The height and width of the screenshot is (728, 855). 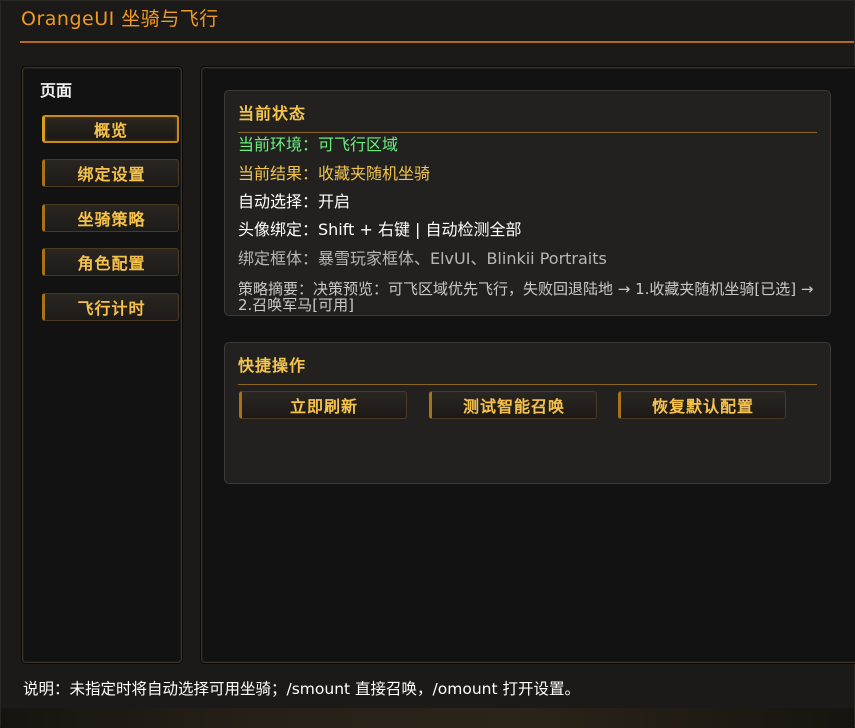 I want to click on result-text: 当前结果：收藏夹随机坐骑, so click(x=334, y=173).